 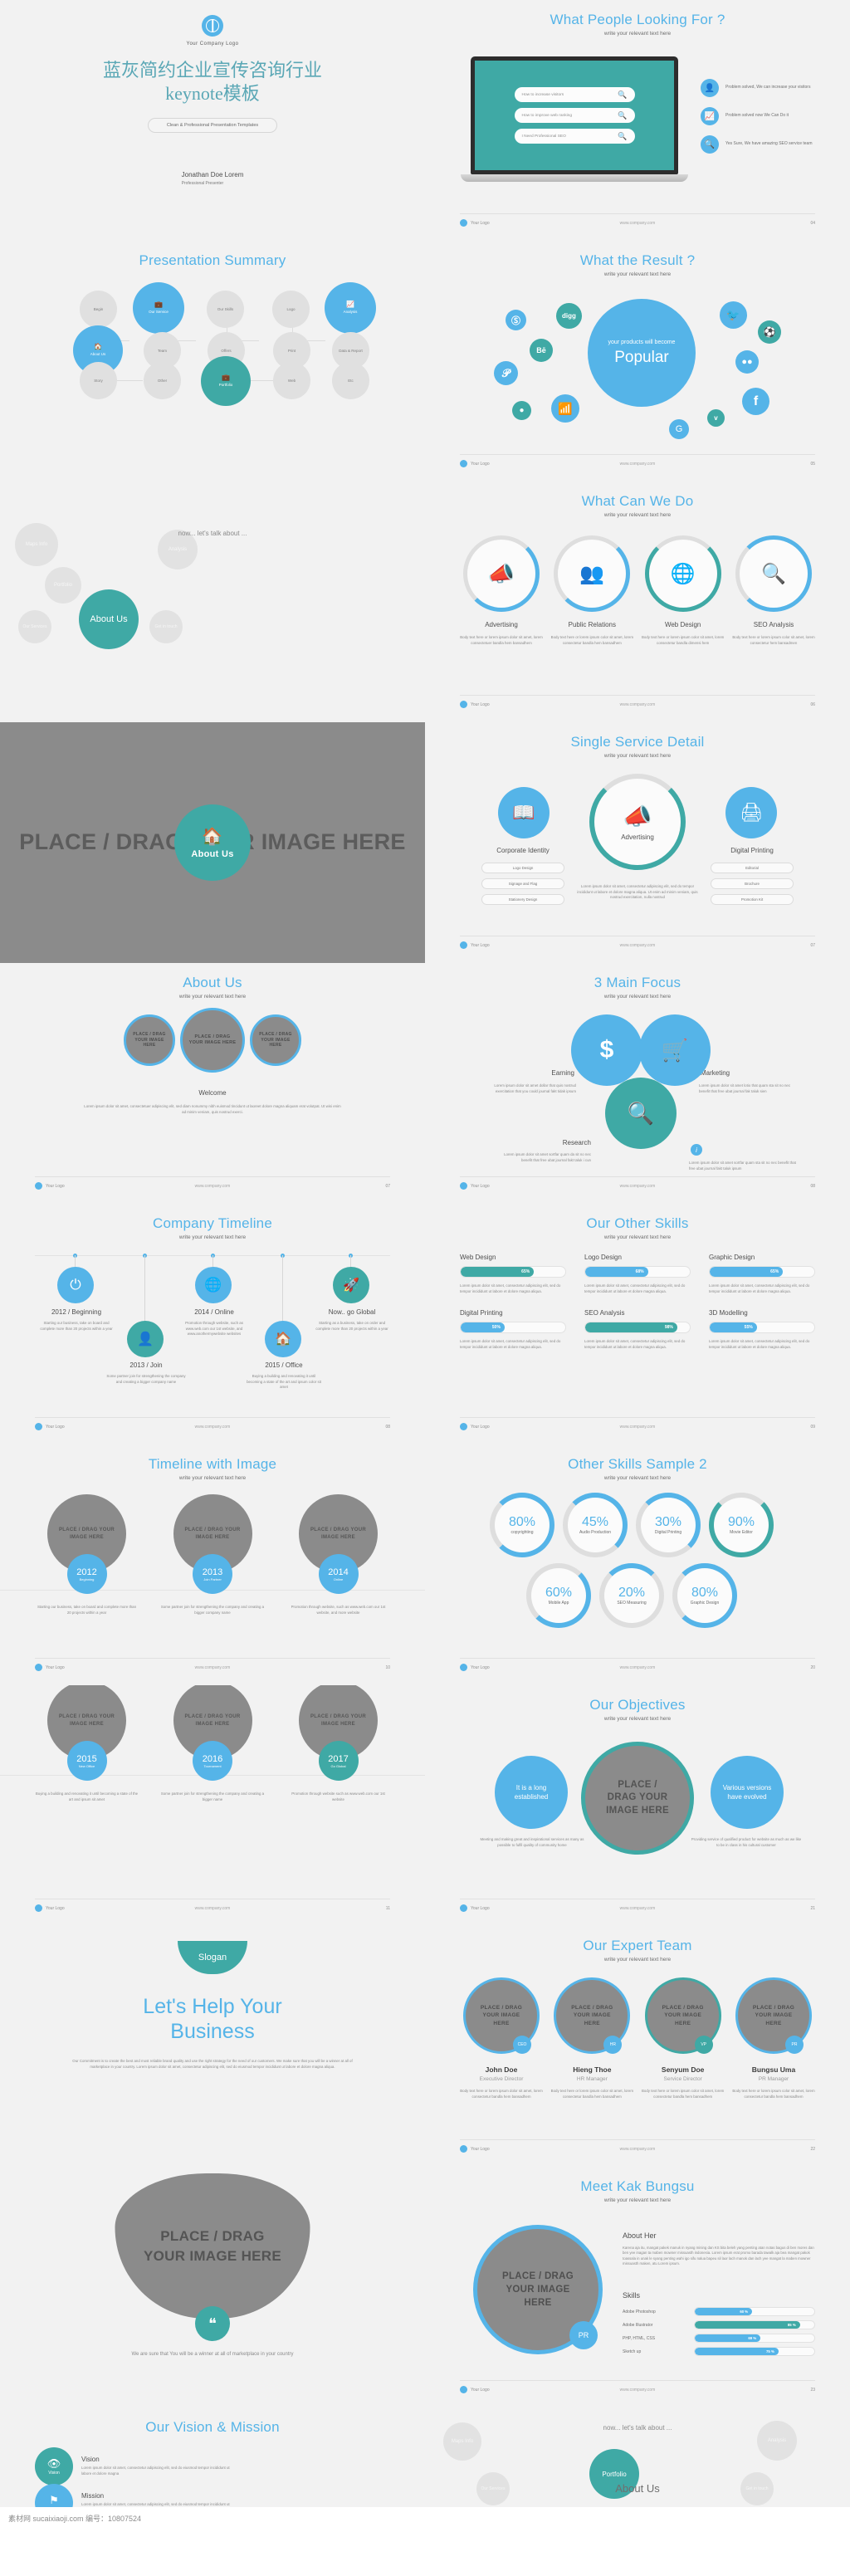 I want to click on donut-chart: 80% Graphic Design, so click(x=704, y=1595).